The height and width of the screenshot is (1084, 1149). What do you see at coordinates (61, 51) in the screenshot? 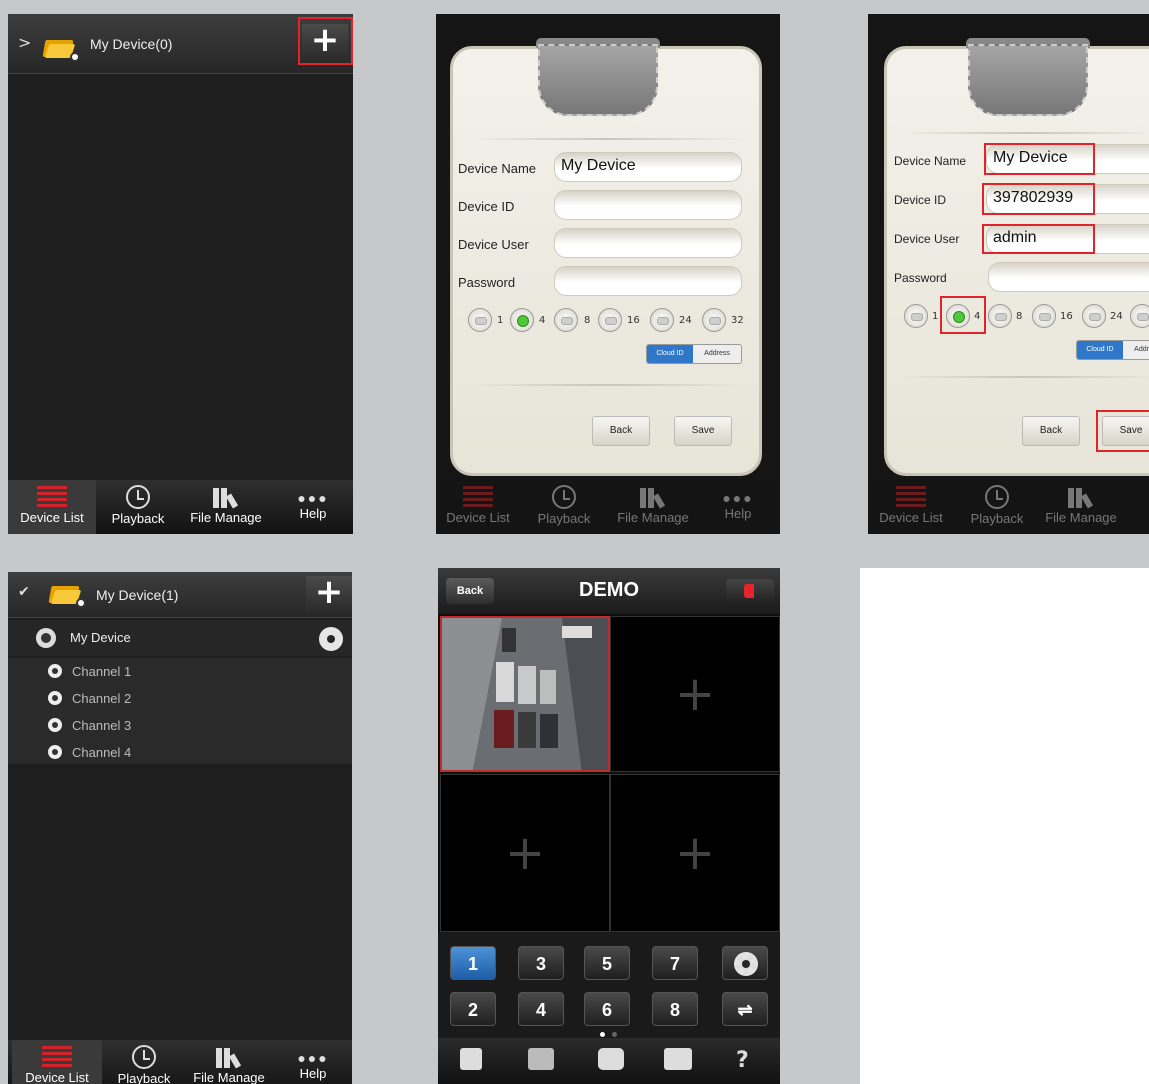
I see `folder-icon` at bounding box center [61, 51].